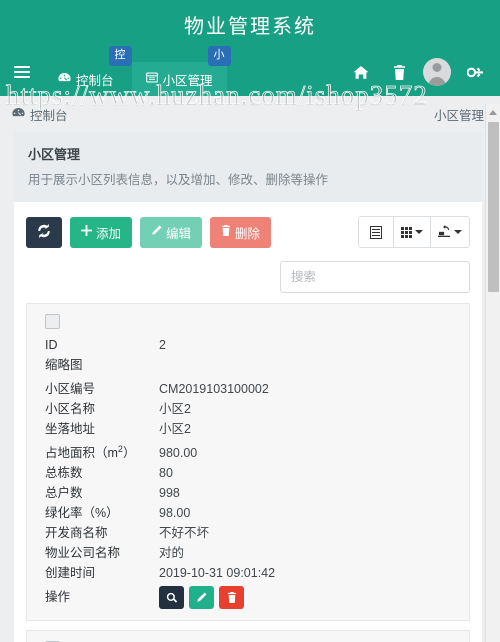 The width and height of the screenshot is (500, 642). What do you see at coordinates (175, 429) in the screenshot?
I see `field-value-address: 小区2` at bounding box center [175, 429].